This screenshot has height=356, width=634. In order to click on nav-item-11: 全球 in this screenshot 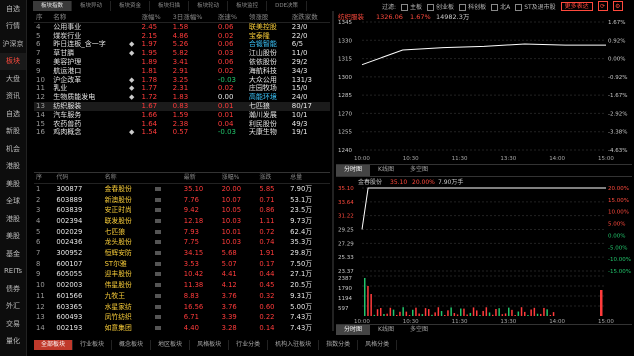, I will do `click(13, 202)`.